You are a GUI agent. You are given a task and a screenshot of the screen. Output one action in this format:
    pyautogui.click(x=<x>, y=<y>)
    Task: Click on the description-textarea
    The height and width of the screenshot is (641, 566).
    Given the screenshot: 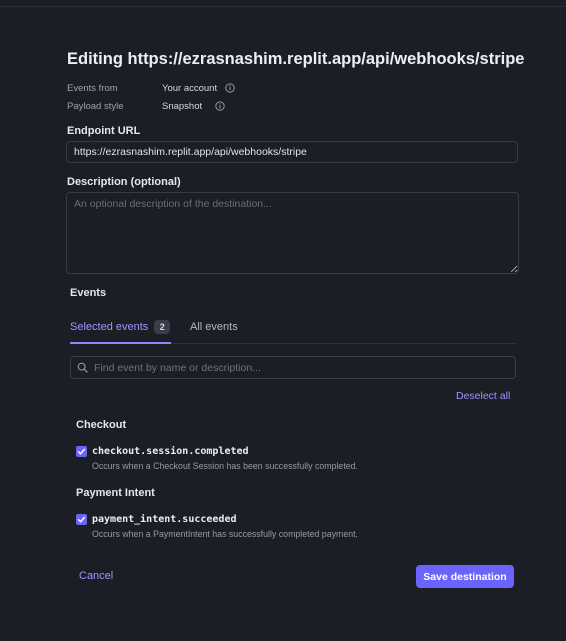 What is the action you would take?
    pyautogui.click(x=292, y=233)
    